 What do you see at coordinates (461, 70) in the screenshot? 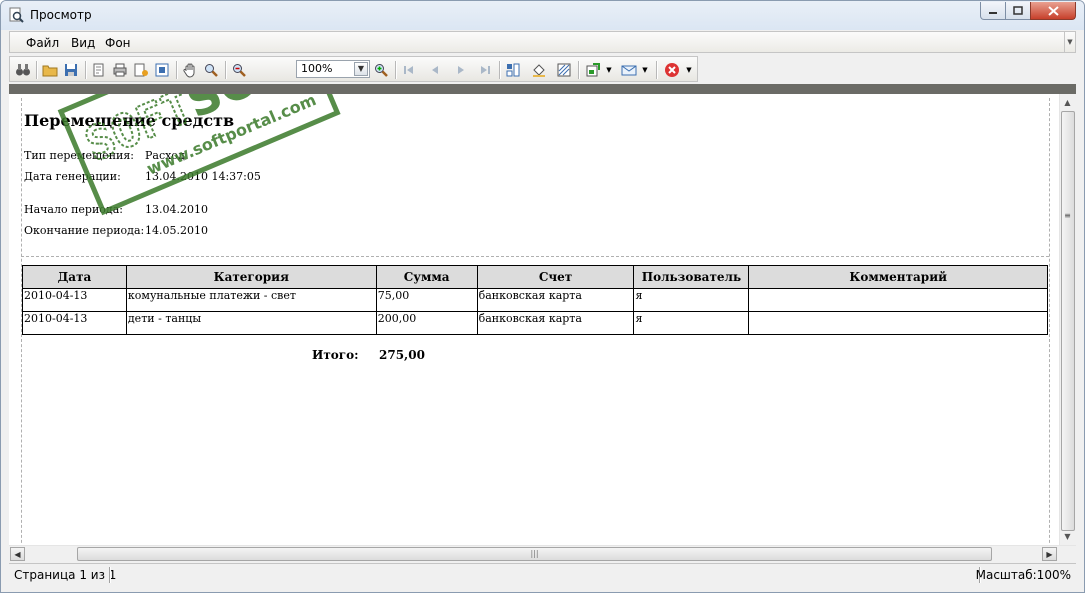
I see `next-page-icon` at bounding box center [461, 70].